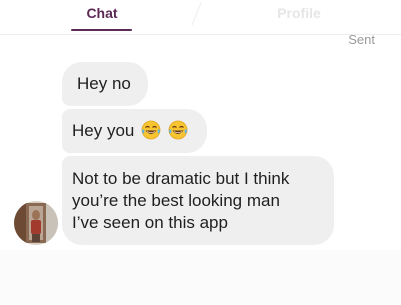  I want to click on sent-status: Sent, so click(361, 39).